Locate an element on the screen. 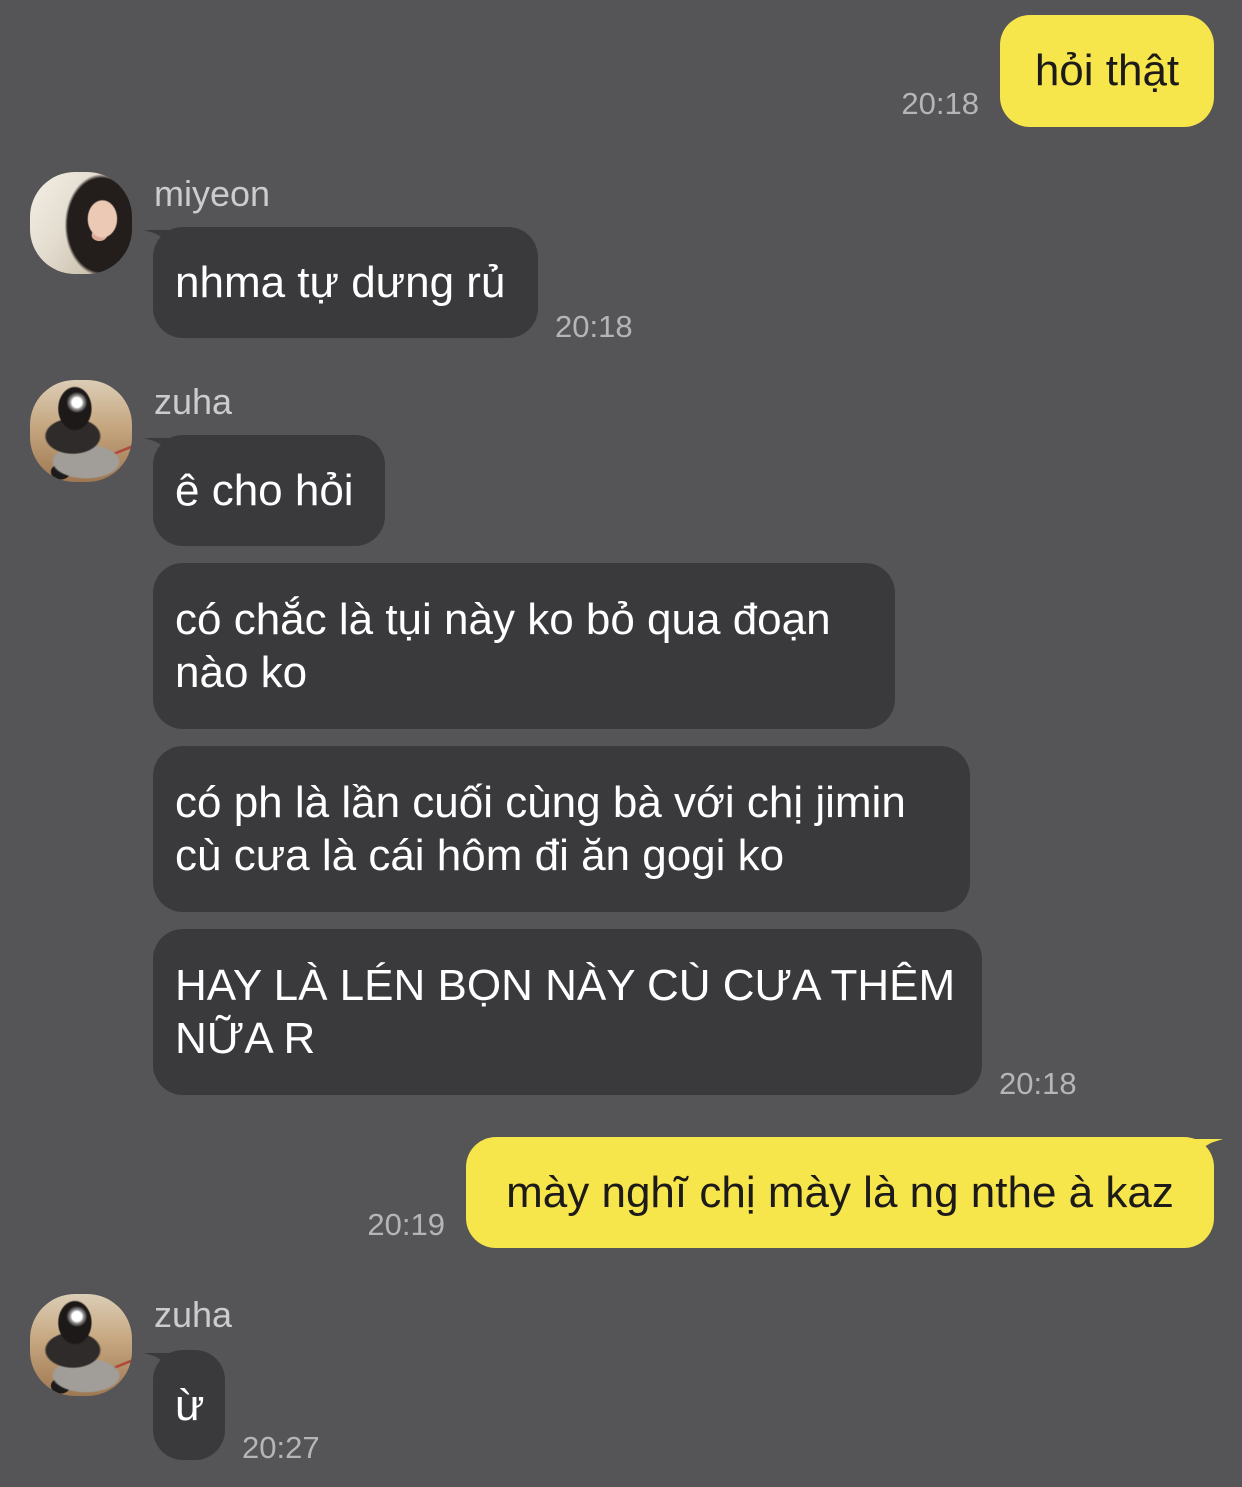 This screenshot has height=1487, width=1242. outgoing-message-bubble: hỏi thật is located at coordinates (1107, 71).